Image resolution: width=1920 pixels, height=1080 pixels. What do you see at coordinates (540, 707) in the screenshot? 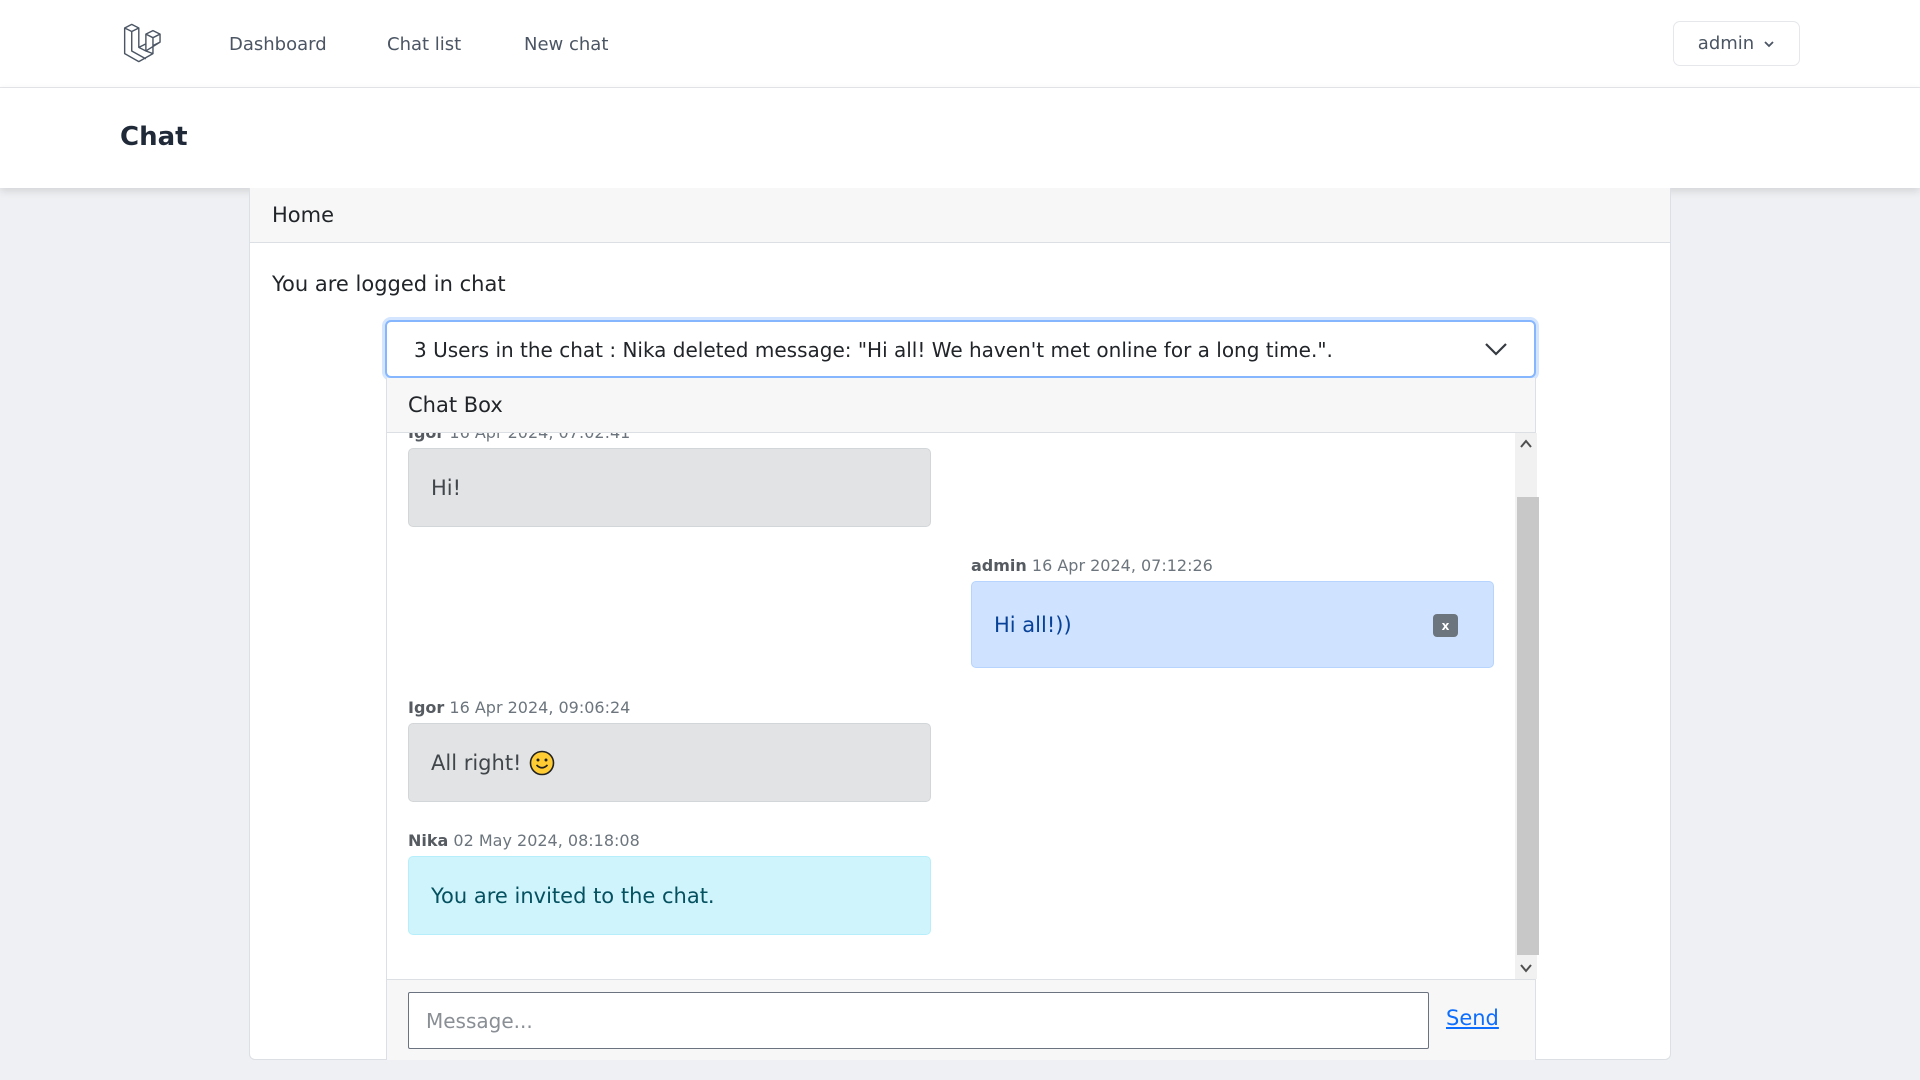
I see `message-time: 16 Apr 2024, 09:06:24` at bounding box center [540, 707].